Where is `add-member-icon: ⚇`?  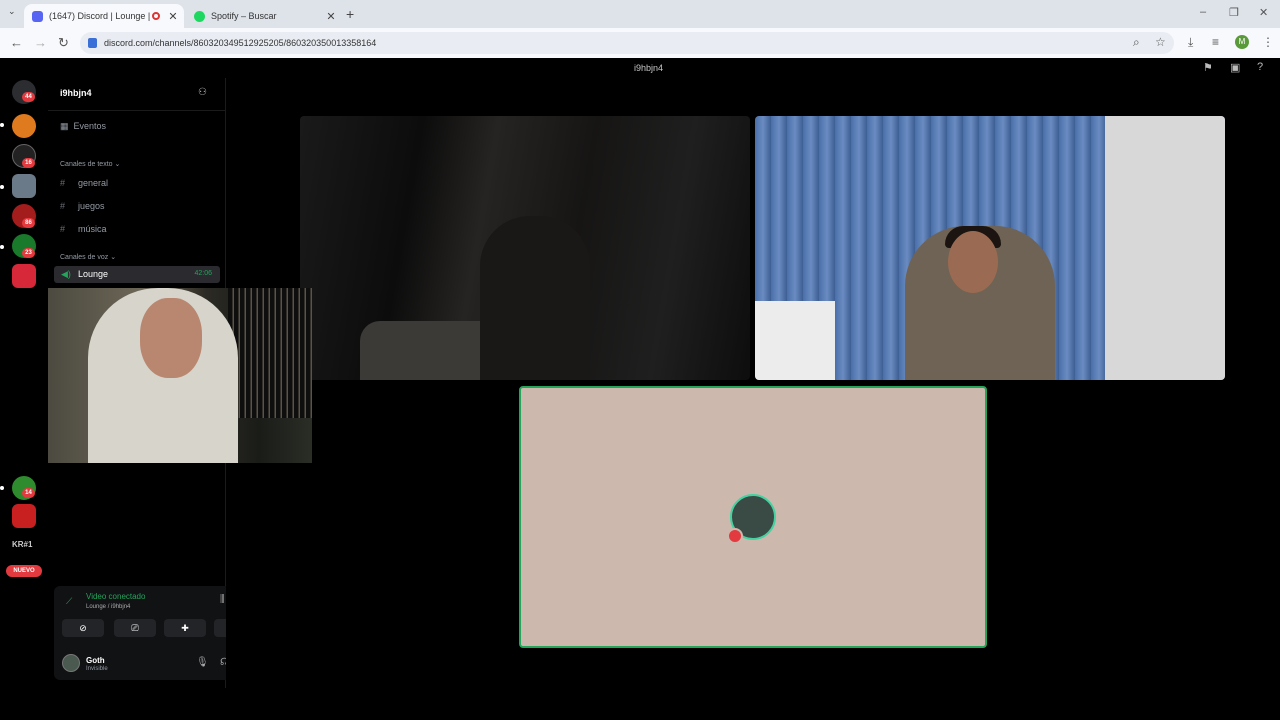
add-member-icon: ⚇ is located at coordinates (202, 92).